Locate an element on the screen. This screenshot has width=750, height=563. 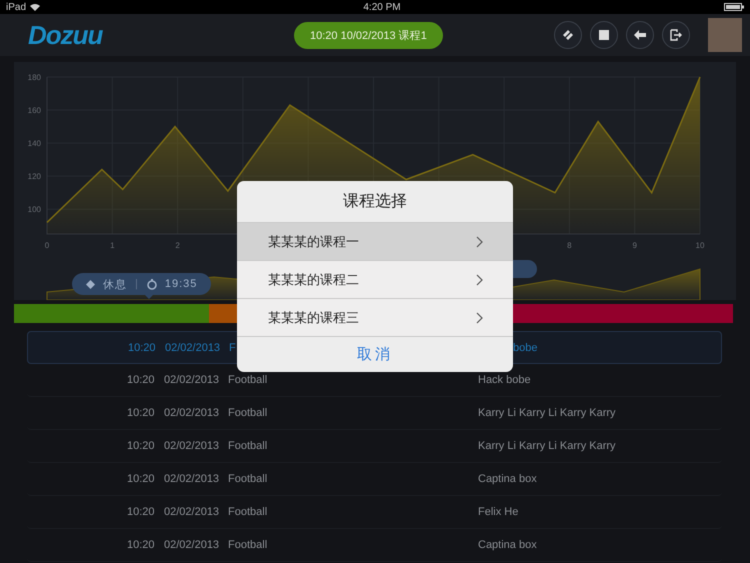
x-tick-label: 8 is located at coordinates (569, 245).